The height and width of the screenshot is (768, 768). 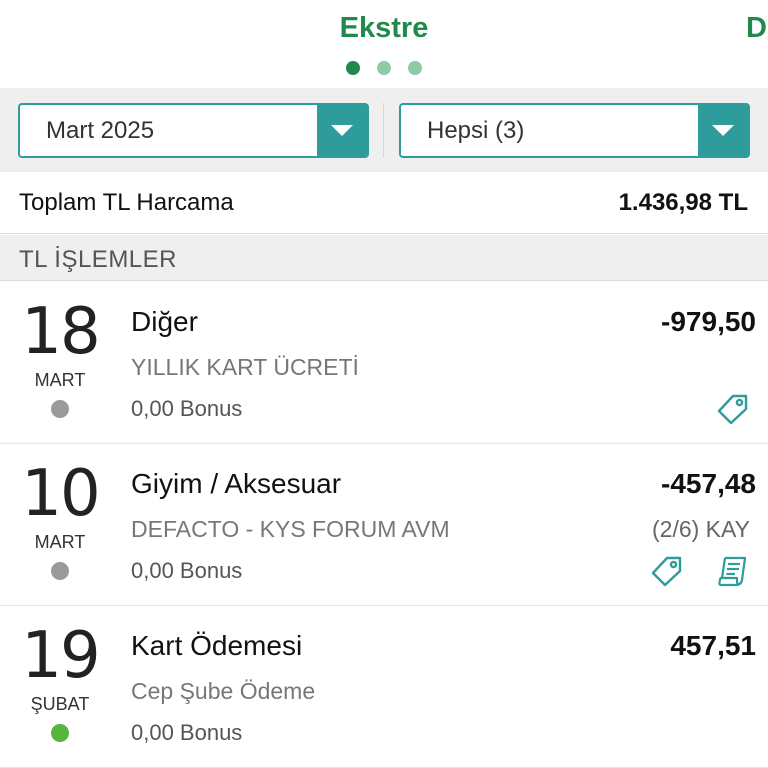 I want to click on transaction-amount: -979,50, so click(x=708, y=321).